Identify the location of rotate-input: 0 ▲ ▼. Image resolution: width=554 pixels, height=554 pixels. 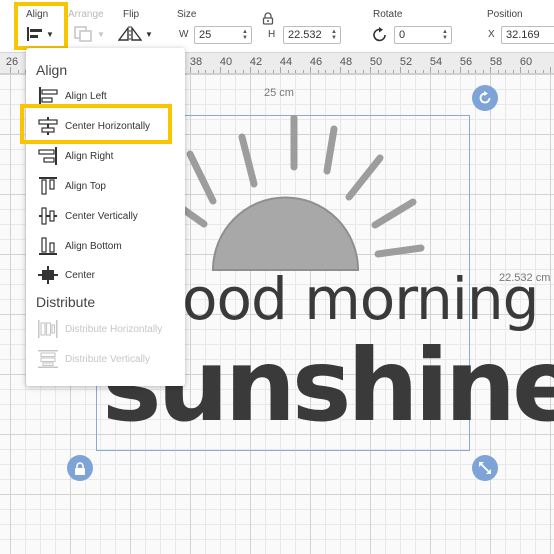
(423, 35).